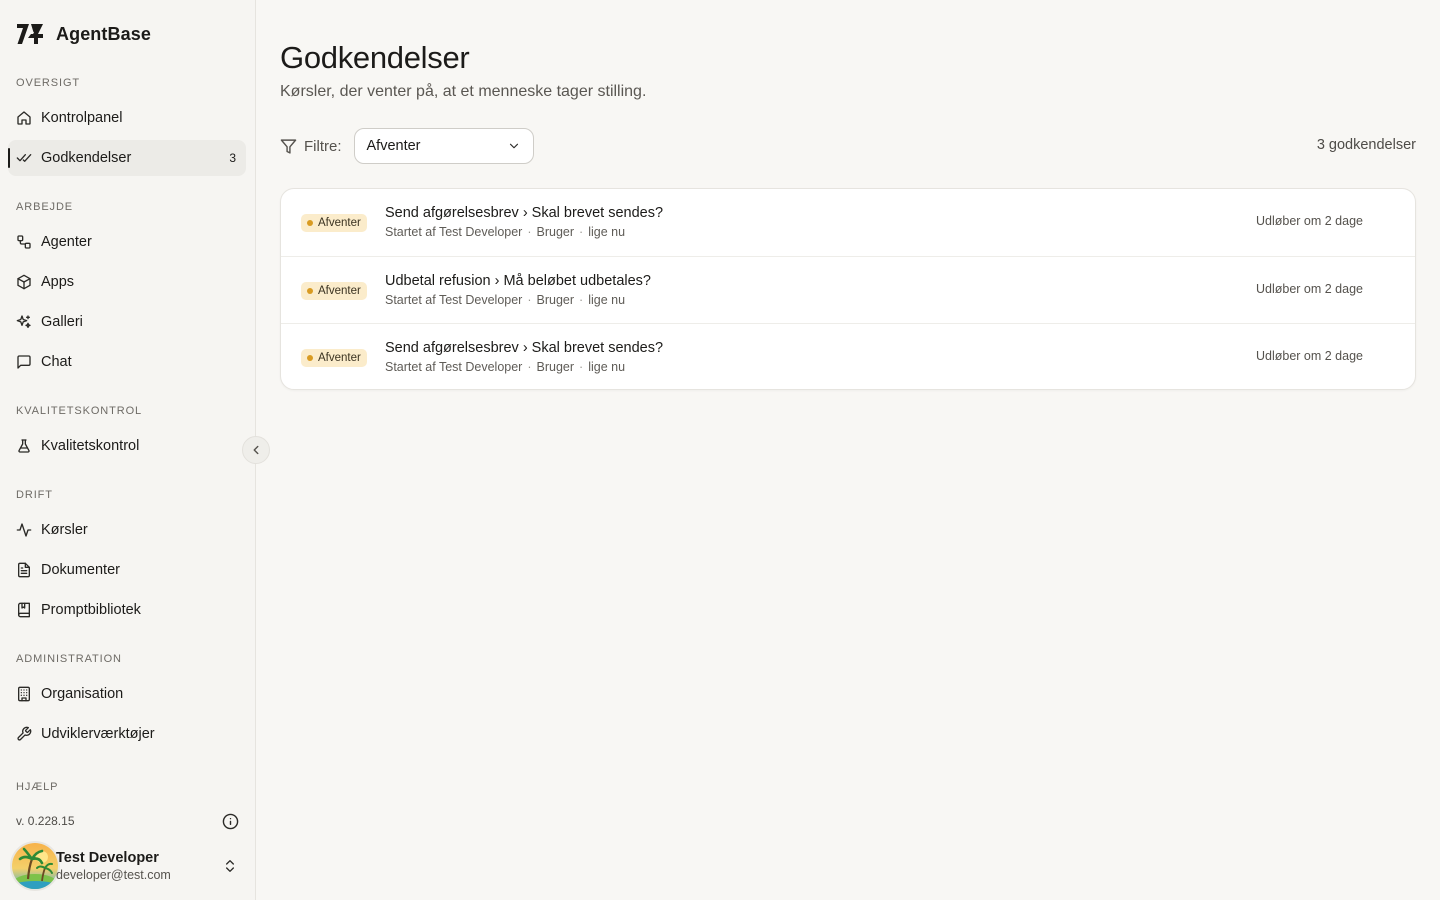 This screenshot has width=1440, height=900. Describe the element at coordinates (230, 866) in the screenshot. I see `chevrons-up-down-icon` at that location.